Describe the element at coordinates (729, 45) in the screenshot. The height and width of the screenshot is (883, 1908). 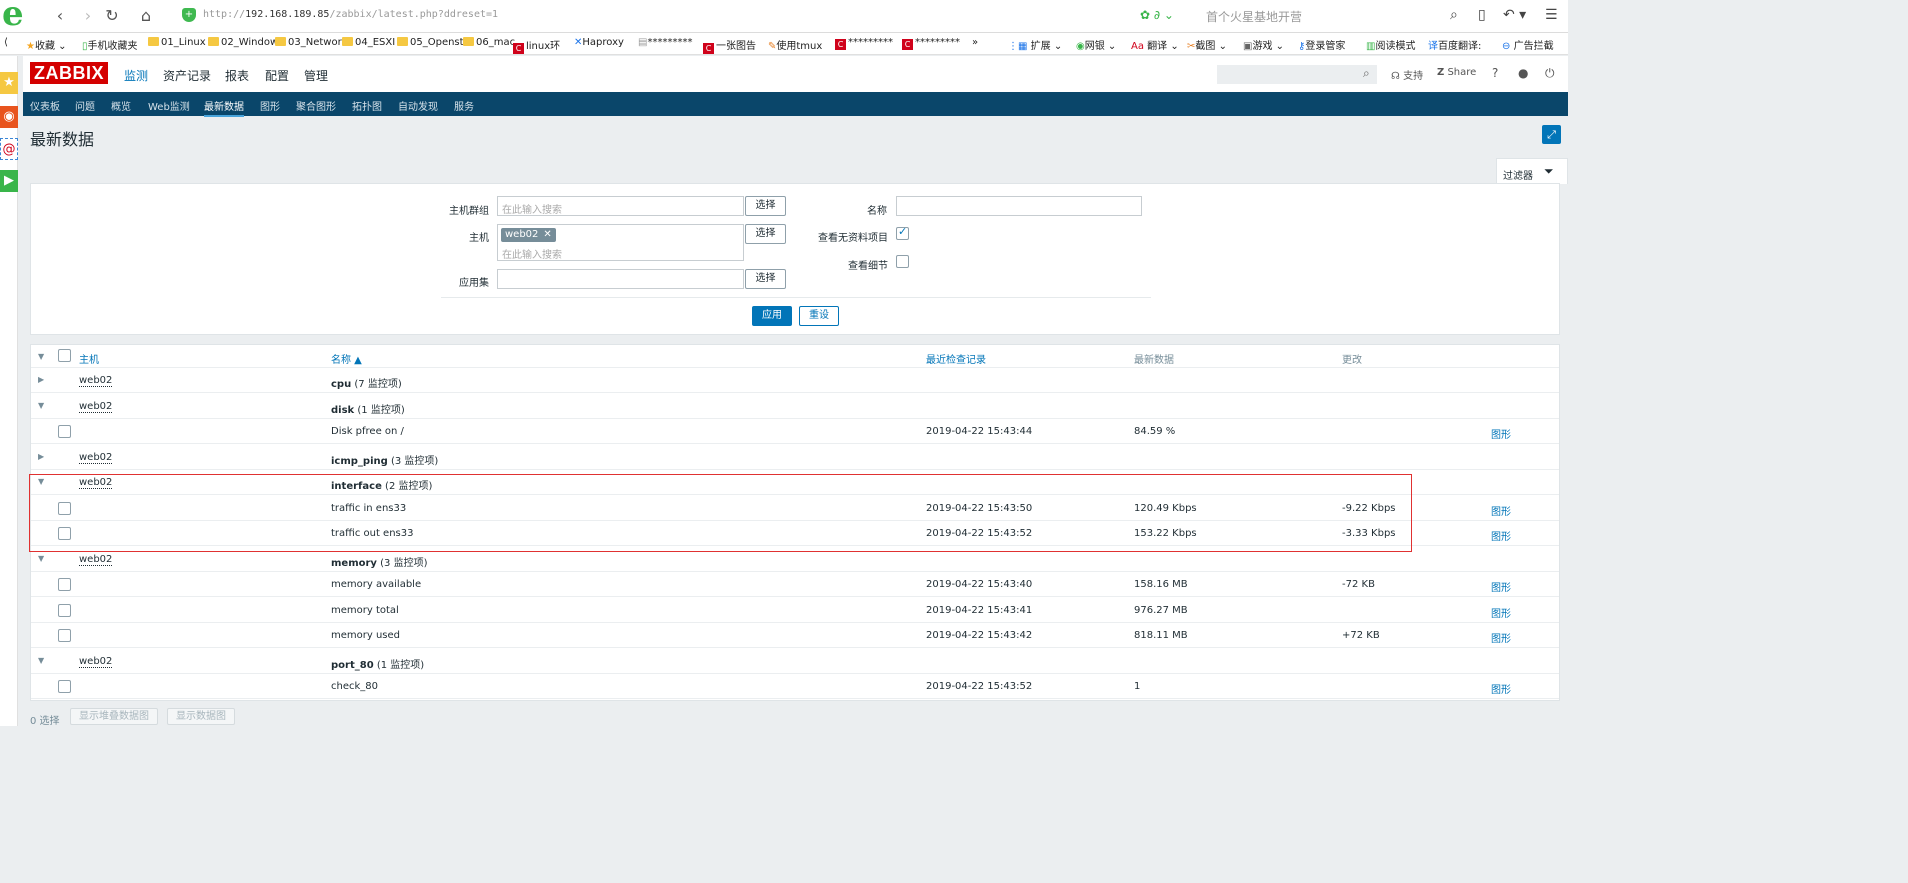
I see `bookmark-diagram: C 一张图告` at that location.